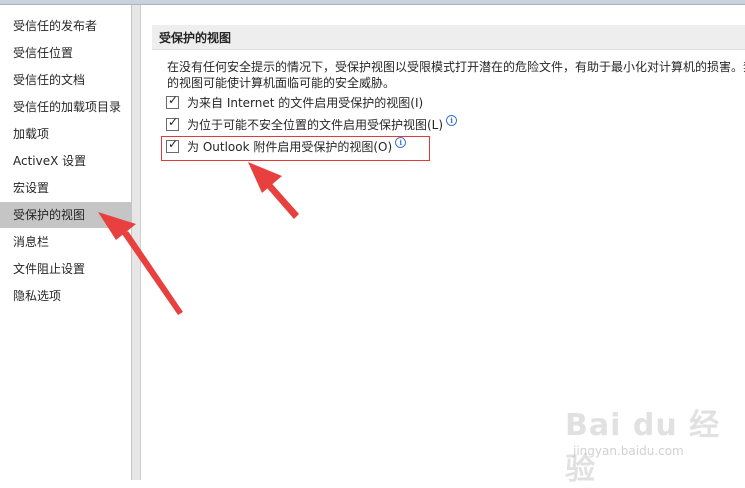  I want to click on sidebar-item-trusted-documents: 受信任的文档, so click(65, 80).